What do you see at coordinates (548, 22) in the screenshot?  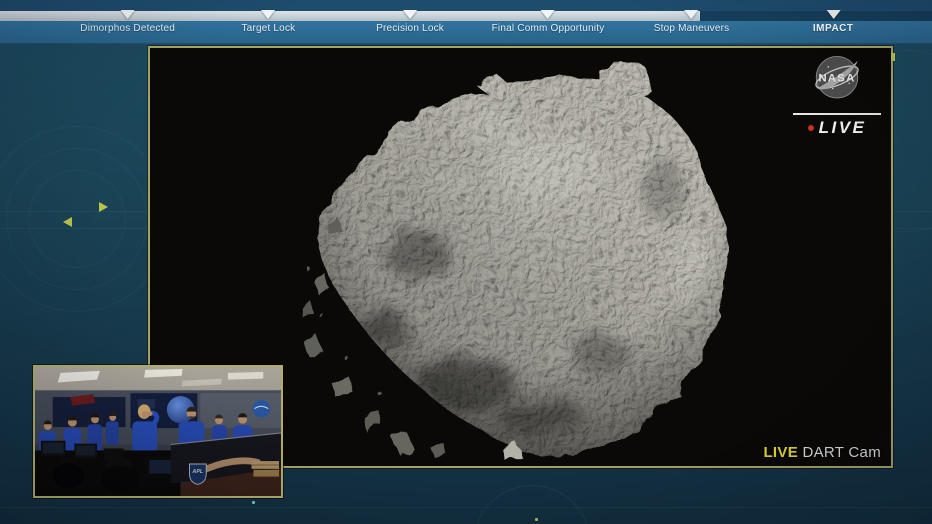 I see `phase-marker-final-comm-opportunity: Final Comm Opportunity` at bounding box center [548, 22].